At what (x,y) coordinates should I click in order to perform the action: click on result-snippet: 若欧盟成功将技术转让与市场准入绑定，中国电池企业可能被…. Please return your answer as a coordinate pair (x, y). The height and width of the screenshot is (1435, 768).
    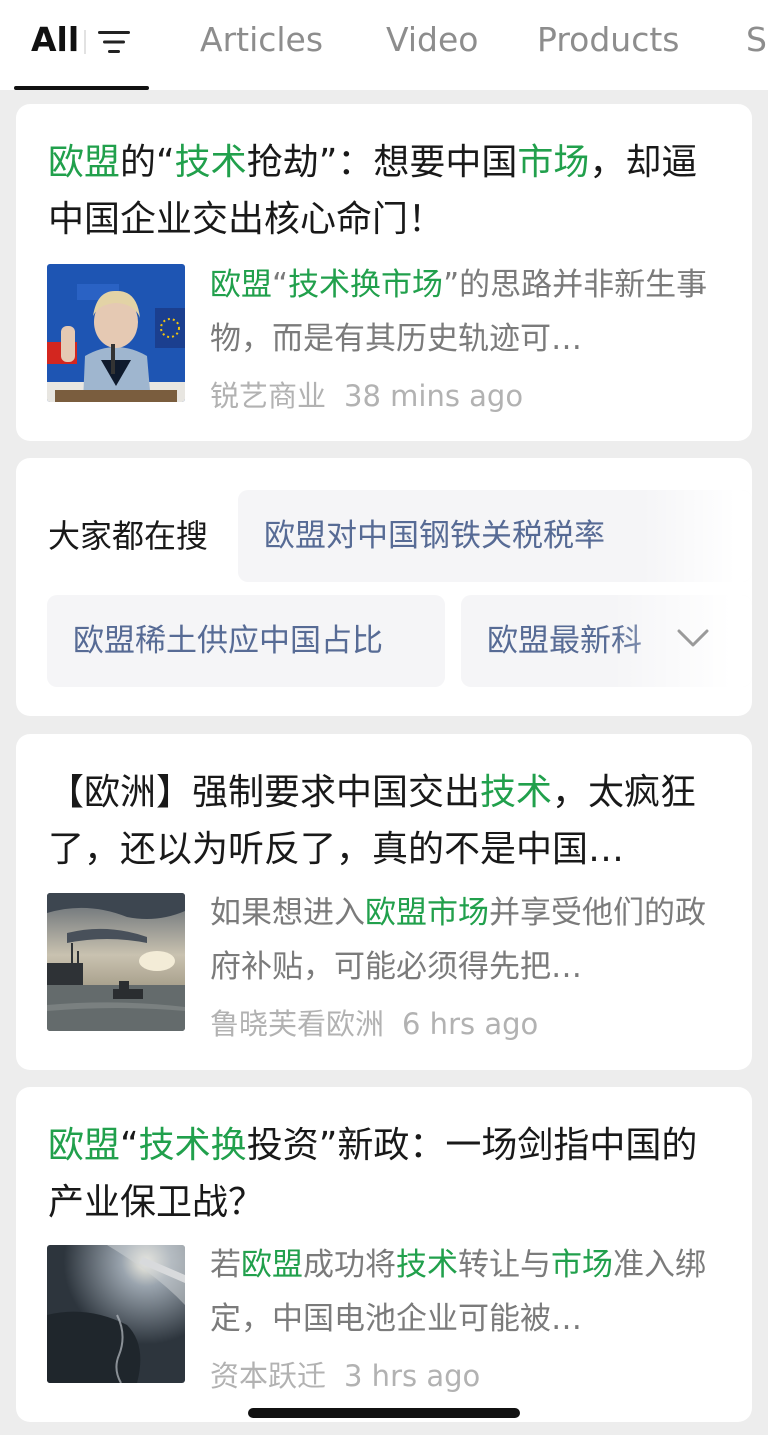
    Looking at the image, I should click on (460, 1292).